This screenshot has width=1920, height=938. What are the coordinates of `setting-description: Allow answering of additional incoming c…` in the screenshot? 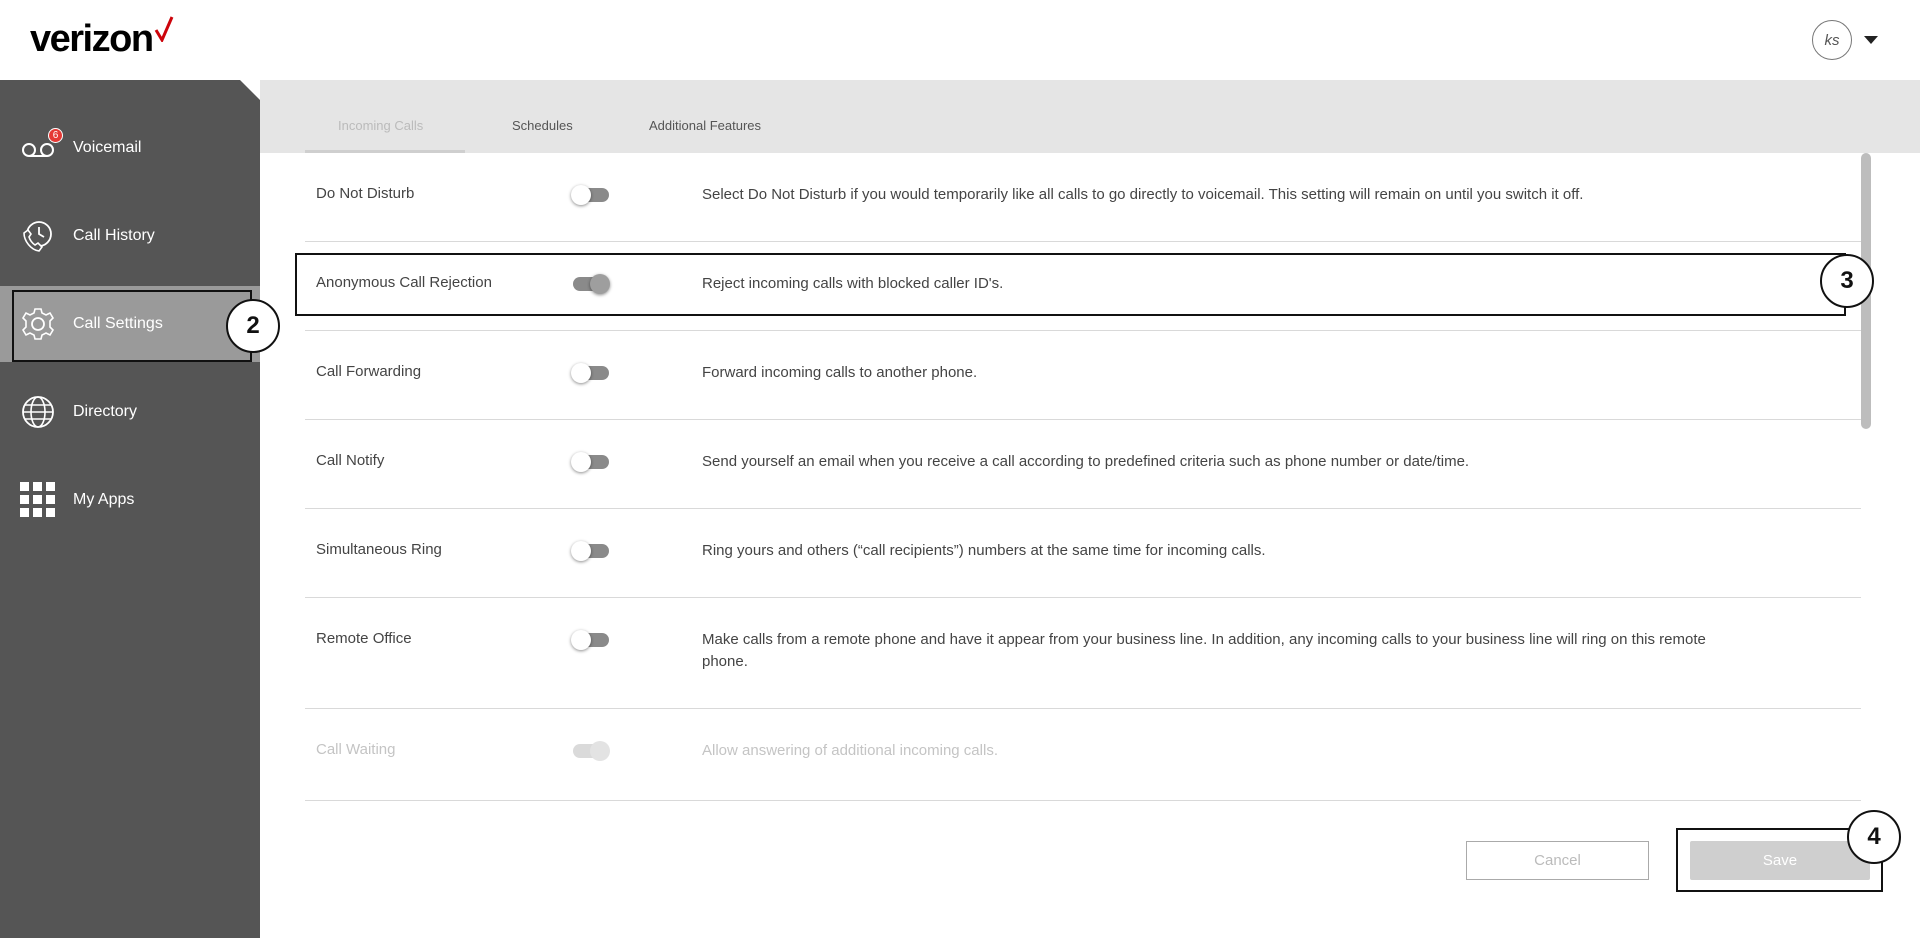 It's located at (850, 750).